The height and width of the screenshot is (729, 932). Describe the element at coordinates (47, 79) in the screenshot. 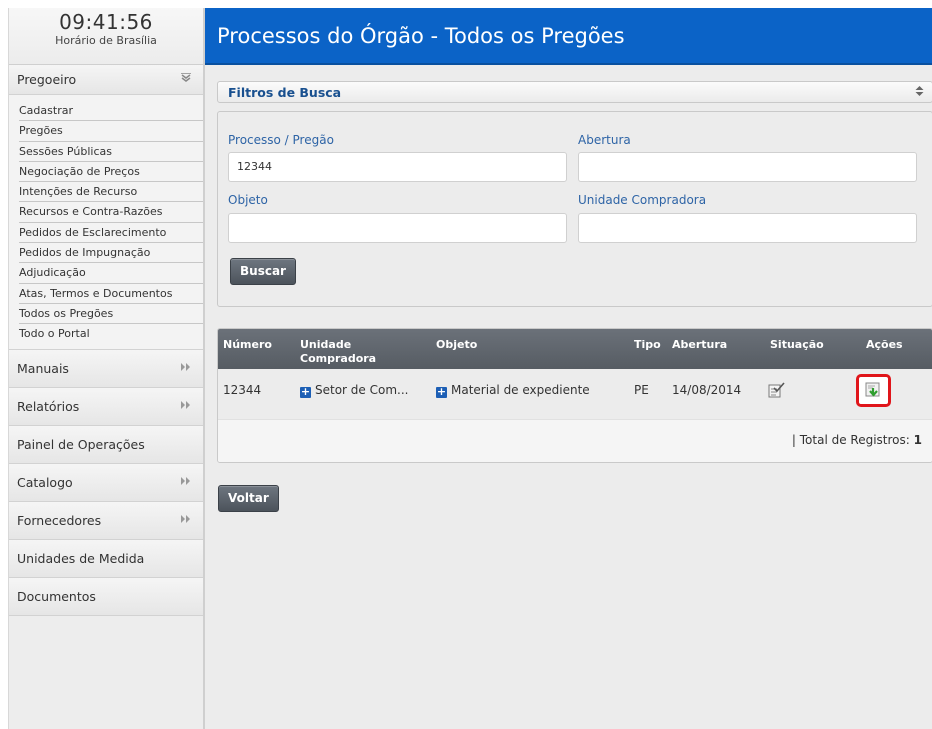

I see `sidebar-section-label: Pregoeiro` at that location.